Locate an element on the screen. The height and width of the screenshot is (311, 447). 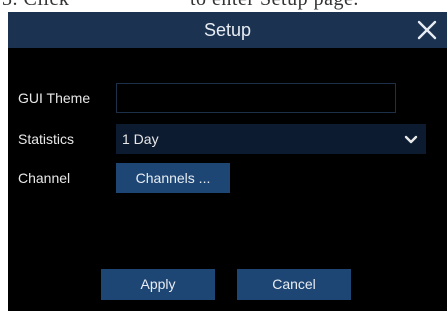
gui-theme-label: GUI Theme is located at coordinates (54, 98).